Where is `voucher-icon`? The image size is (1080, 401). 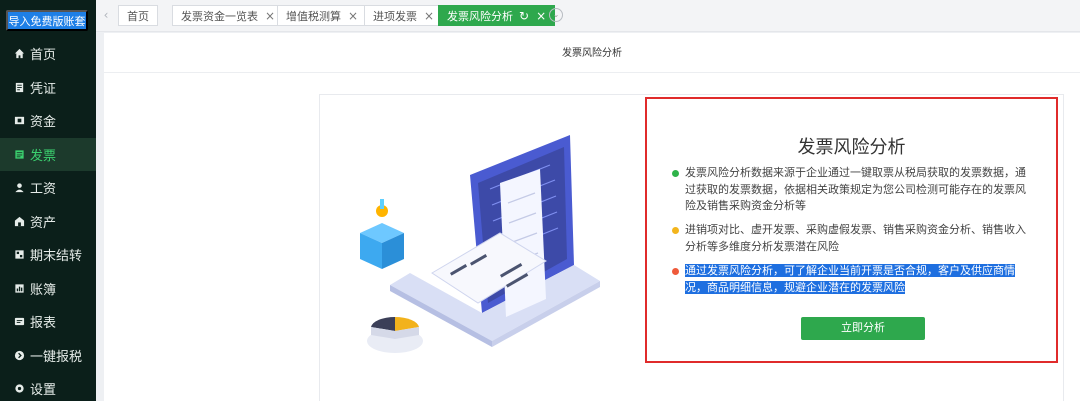
voucher-icon is located at coordinates (19, 87).